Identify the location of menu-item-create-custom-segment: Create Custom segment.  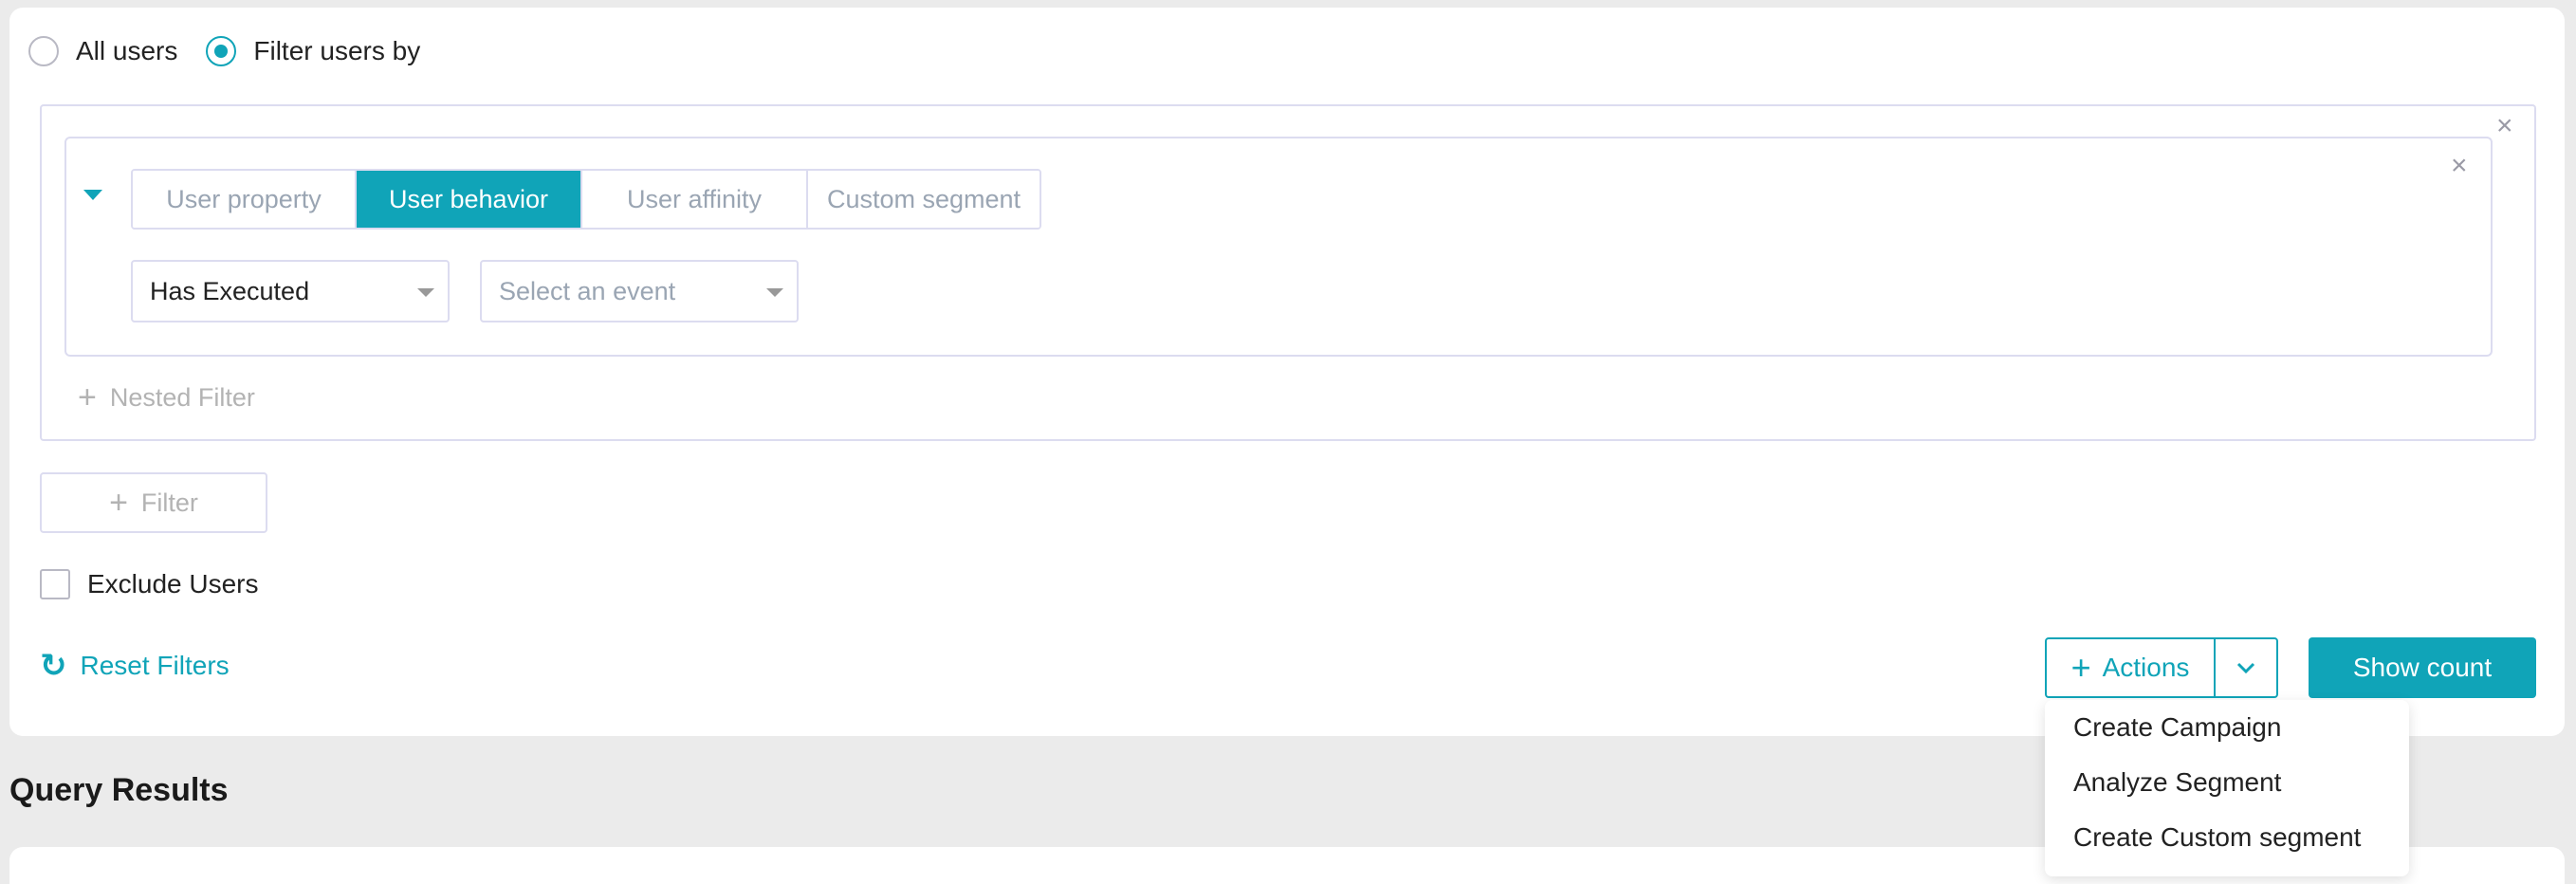
(2227, 837).